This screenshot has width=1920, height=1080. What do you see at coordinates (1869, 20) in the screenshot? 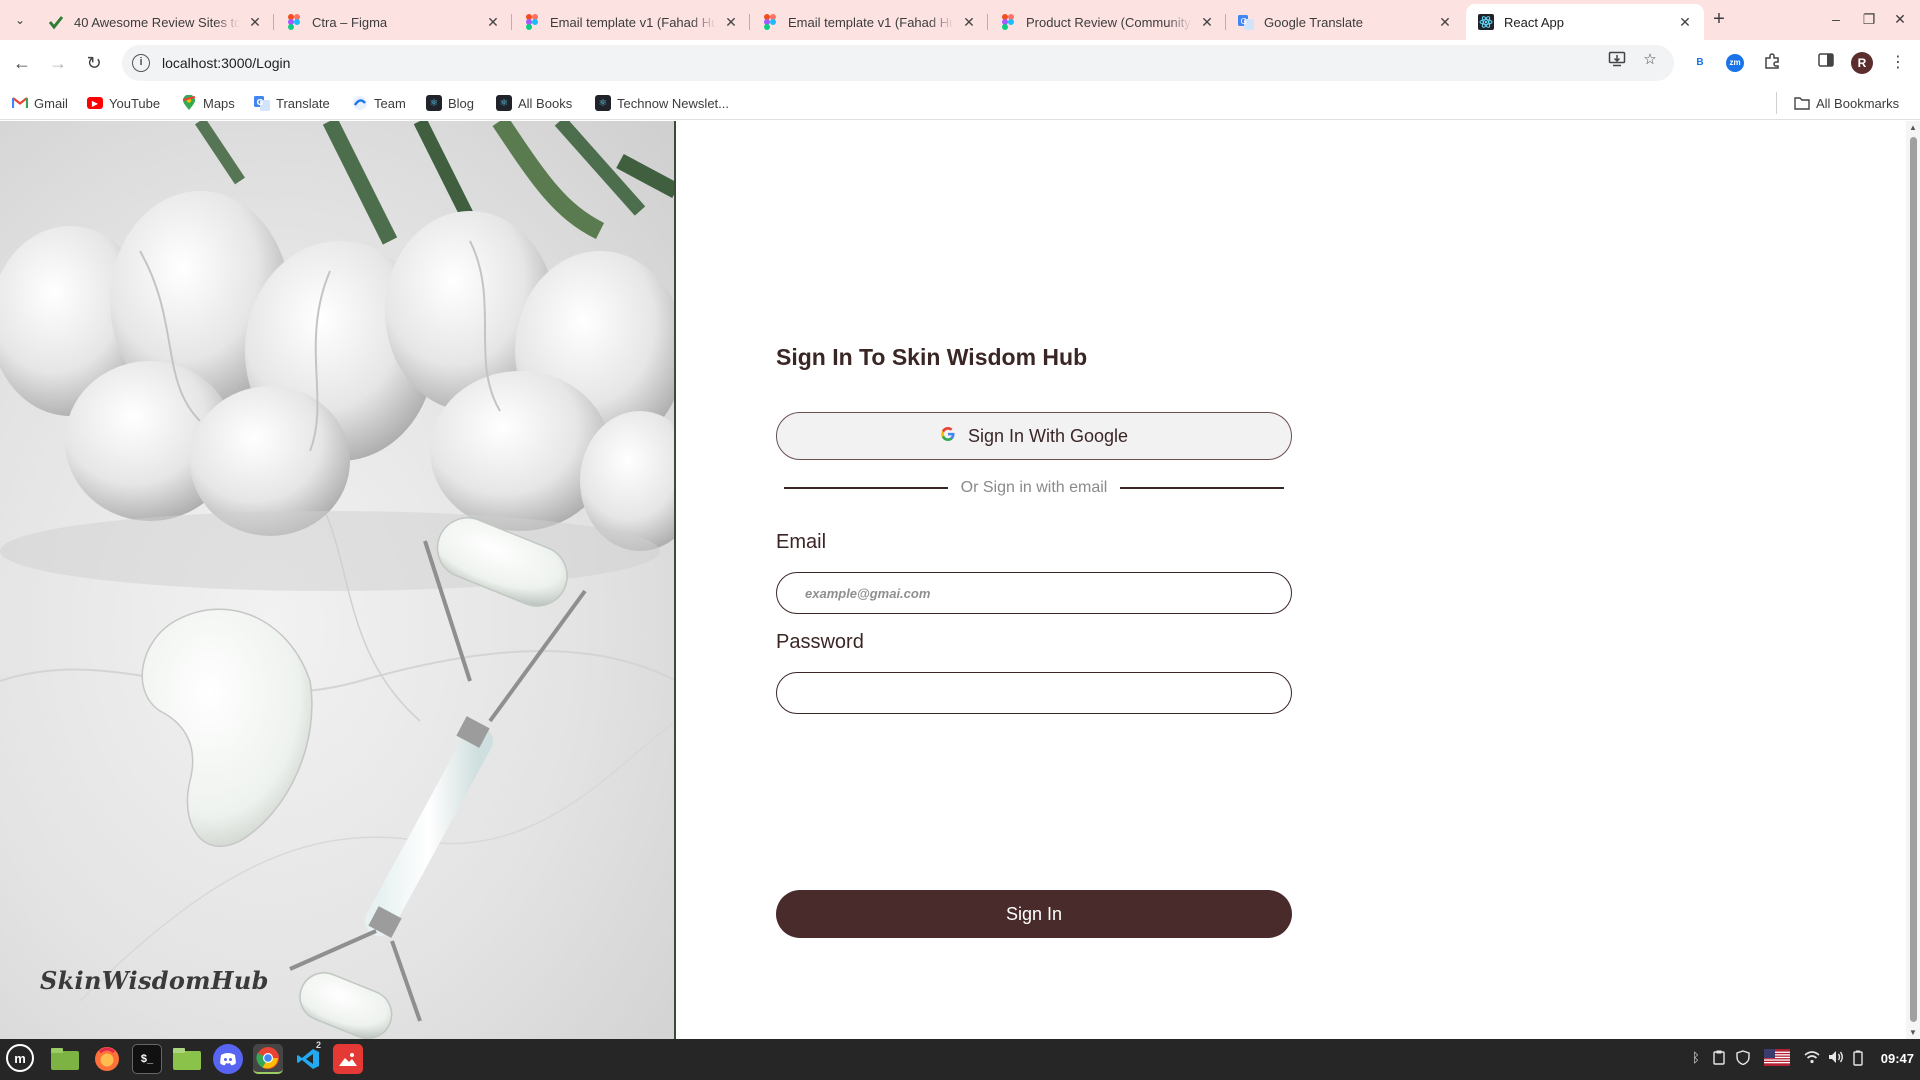
I see `restore-icon: ❐` at bounding box center [1869, 20].